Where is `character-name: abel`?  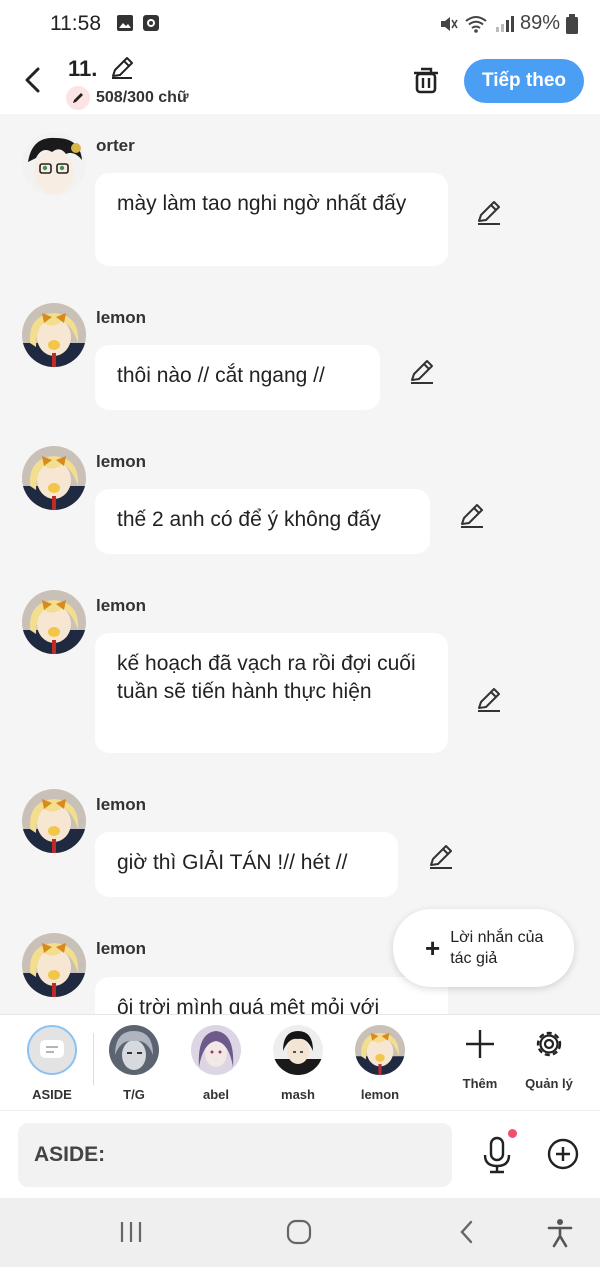
character-name: abel is located at coordinates (215, 1094).